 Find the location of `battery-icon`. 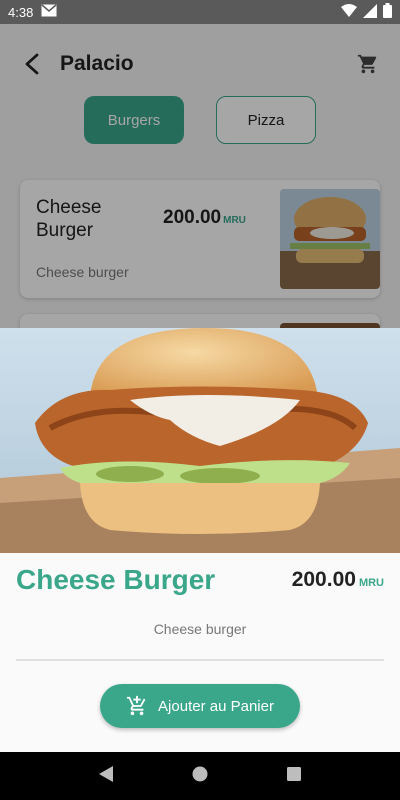

battery-icon is located at coordinates (387, 12).